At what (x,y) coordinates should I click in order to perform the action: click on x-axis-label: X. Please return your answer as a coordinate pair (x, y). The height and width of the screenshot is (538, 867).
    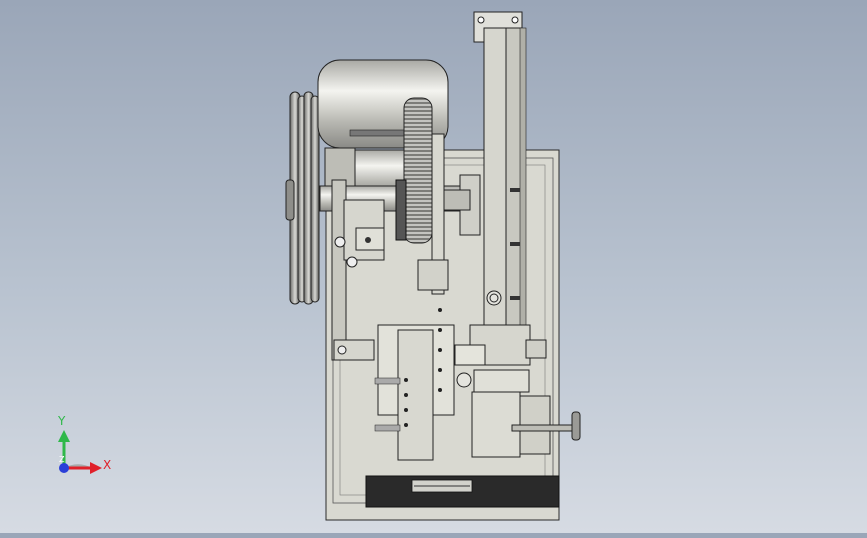
    Looking at the image, I should click on (107, 465).